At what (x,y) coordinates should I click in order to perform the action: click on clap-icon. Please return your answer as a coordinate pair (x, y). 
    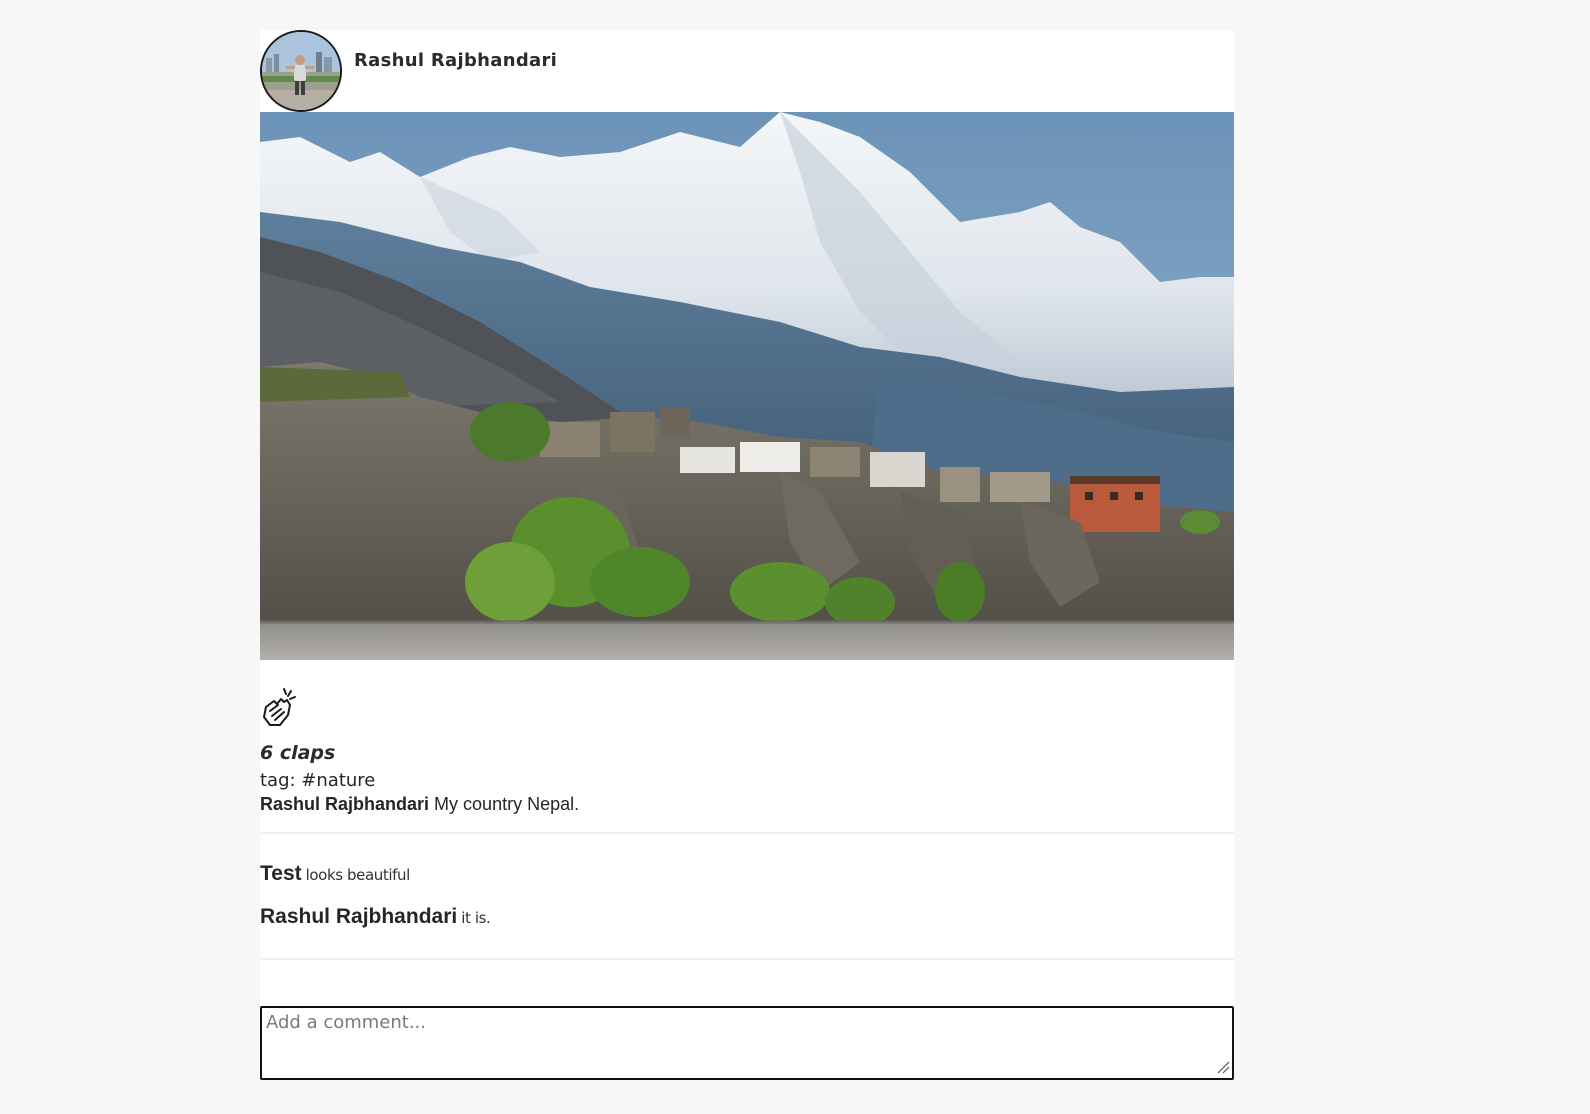
    Looking at the image, I should click on (280, 707).